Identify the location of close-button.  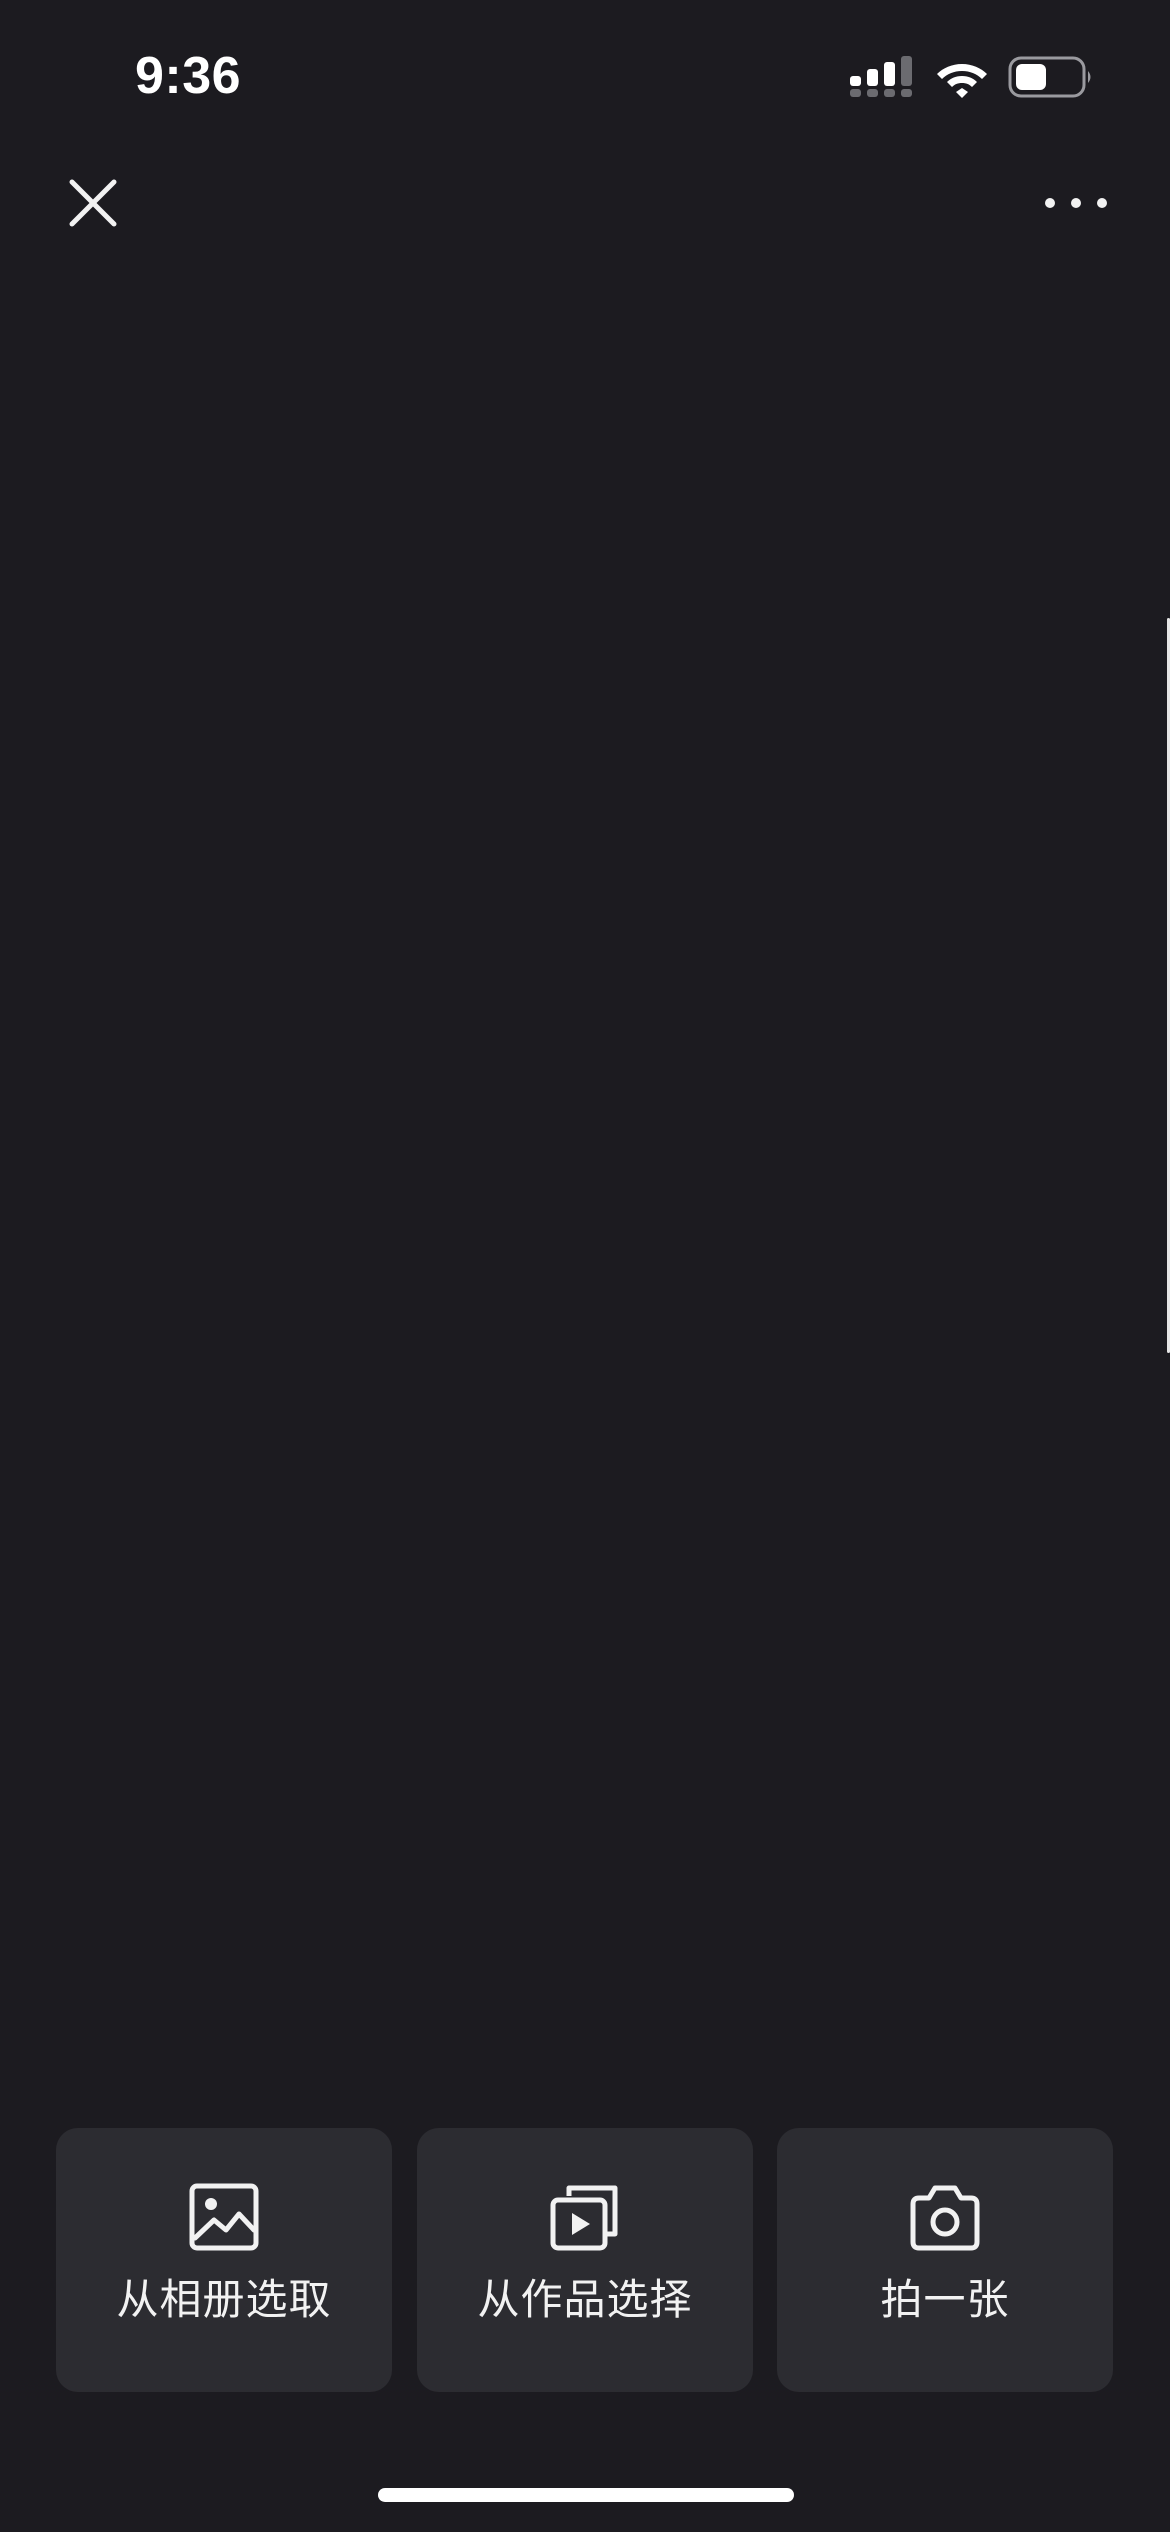
(93, 203).